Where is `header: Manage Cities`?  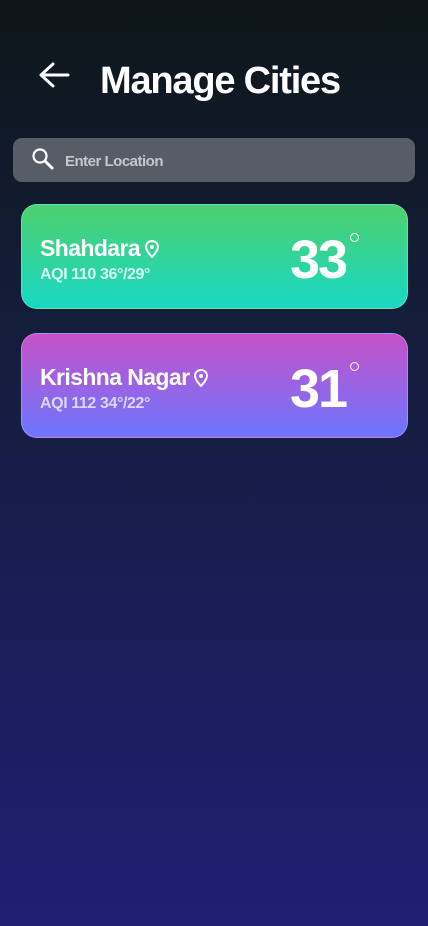
header: Manage Cities is located at coordinates (214, 81).